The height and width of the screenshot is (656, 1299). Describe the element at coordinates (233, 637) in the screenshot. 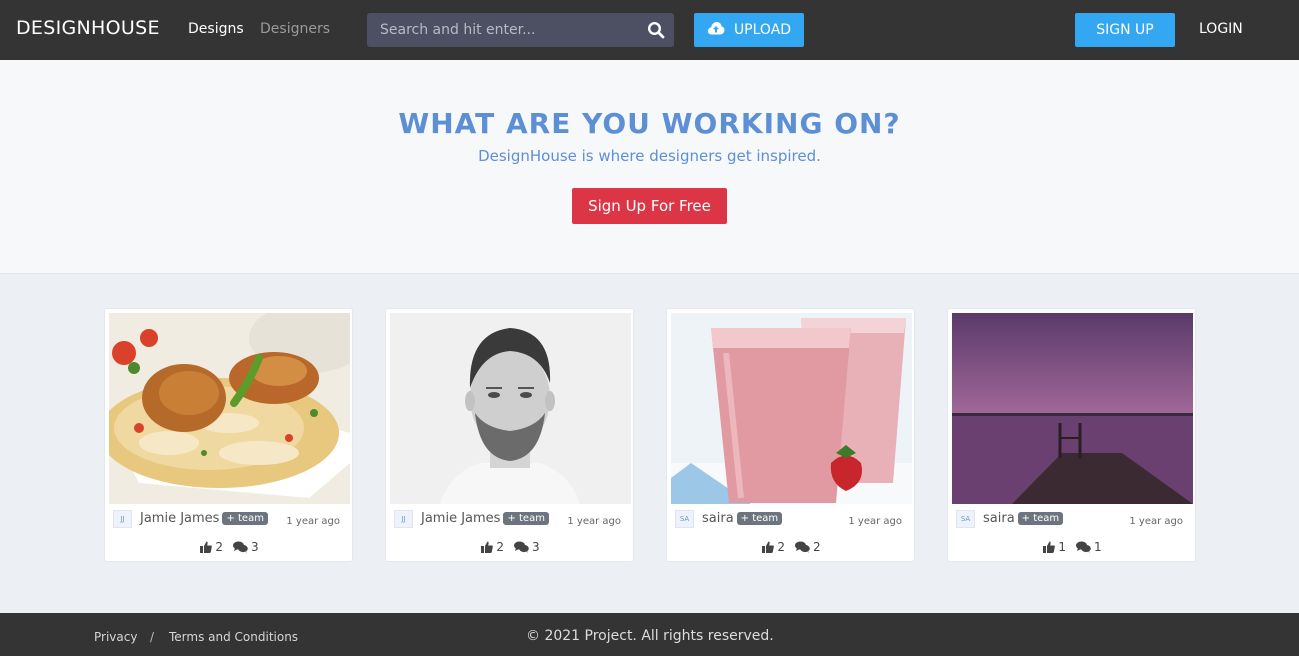

I see `terms-link: Terms and Conditions` at that location.